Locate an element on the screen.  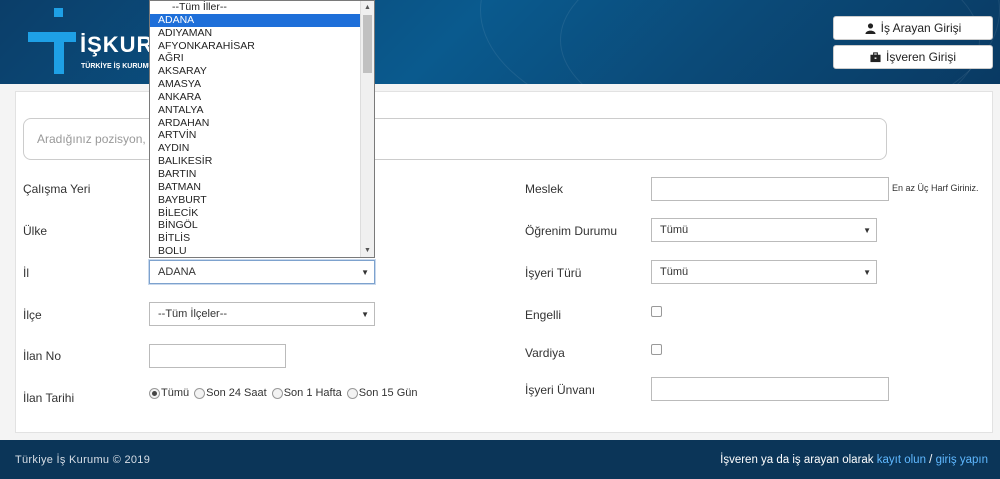
profession-hint: En az Üç Harf Giriniz. is located at coordinates (935, 188).